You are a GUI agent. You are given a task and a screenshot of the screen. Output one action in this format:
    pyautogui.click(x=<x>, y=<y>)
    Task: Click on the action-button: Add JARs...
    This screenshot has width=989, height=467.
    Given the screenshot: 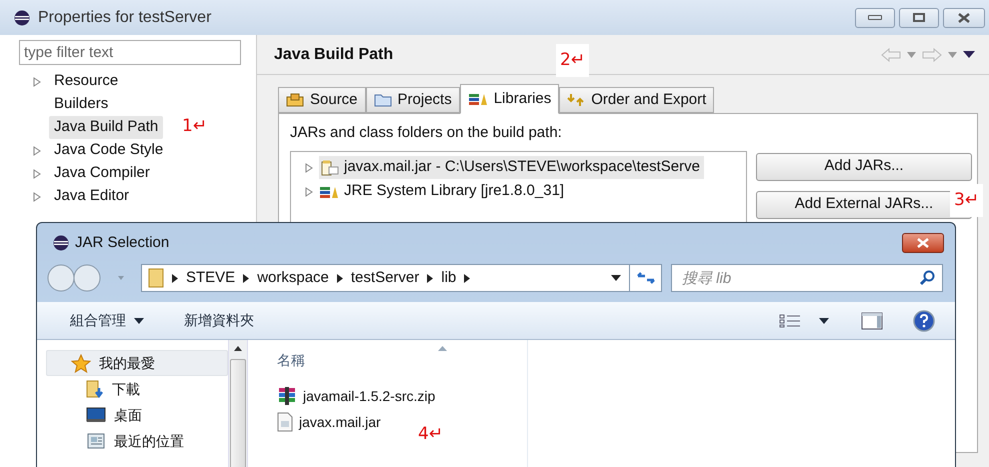 What is the action you would take?
    pyautogui.click(x=864, y=166)
    